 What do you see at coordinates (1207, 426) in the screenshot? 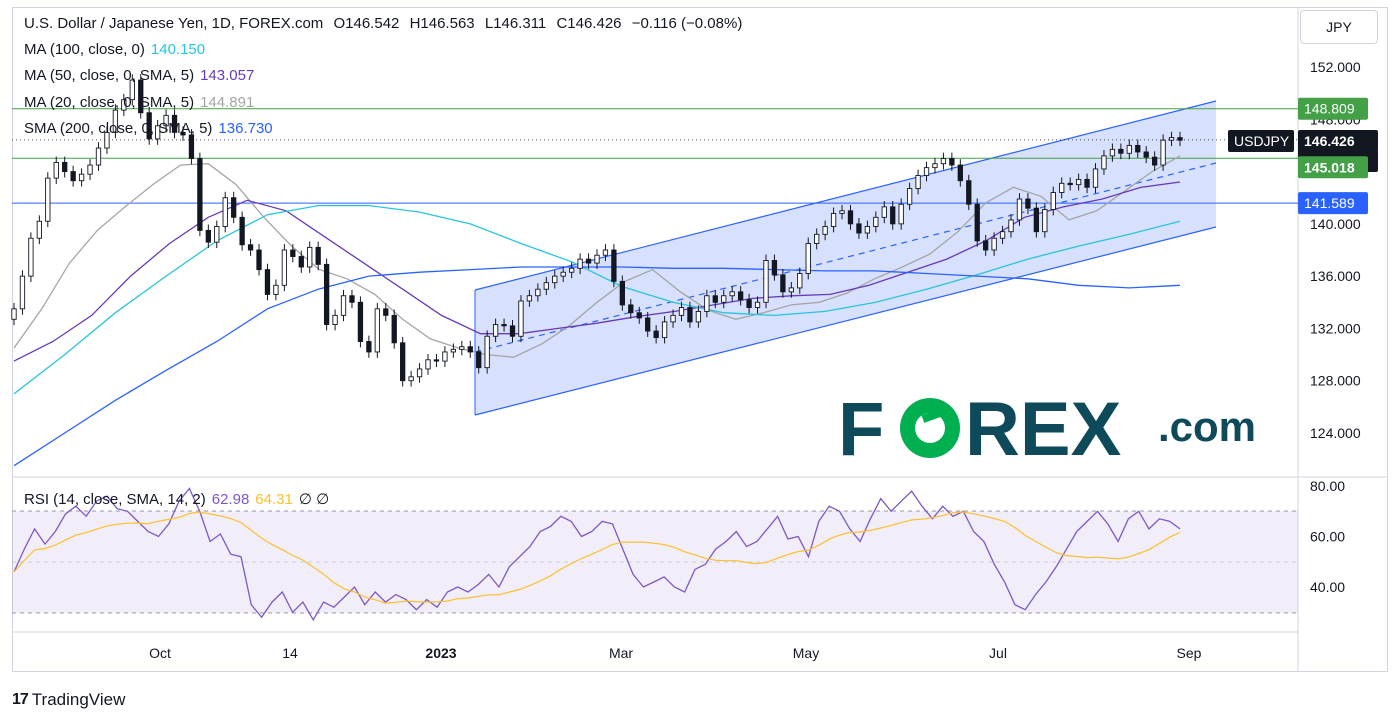
I see `watermark-dotcom: .com` at bounding box center [1207, 426].